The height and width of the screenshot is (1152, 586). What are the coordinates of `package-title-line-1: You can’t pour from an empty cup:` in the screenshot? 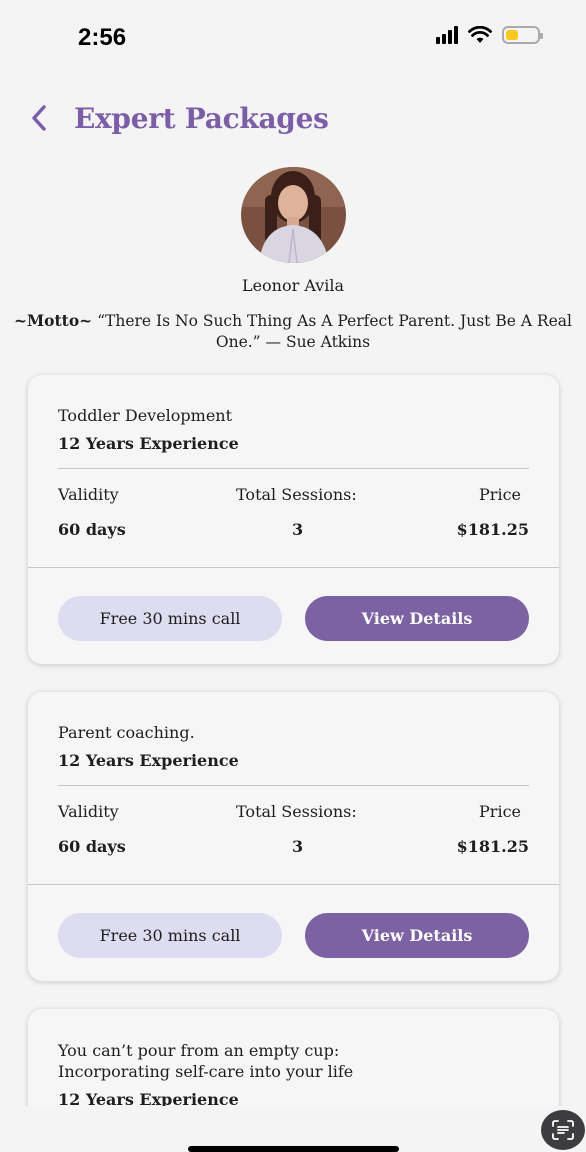 It's located at (199, 1050).